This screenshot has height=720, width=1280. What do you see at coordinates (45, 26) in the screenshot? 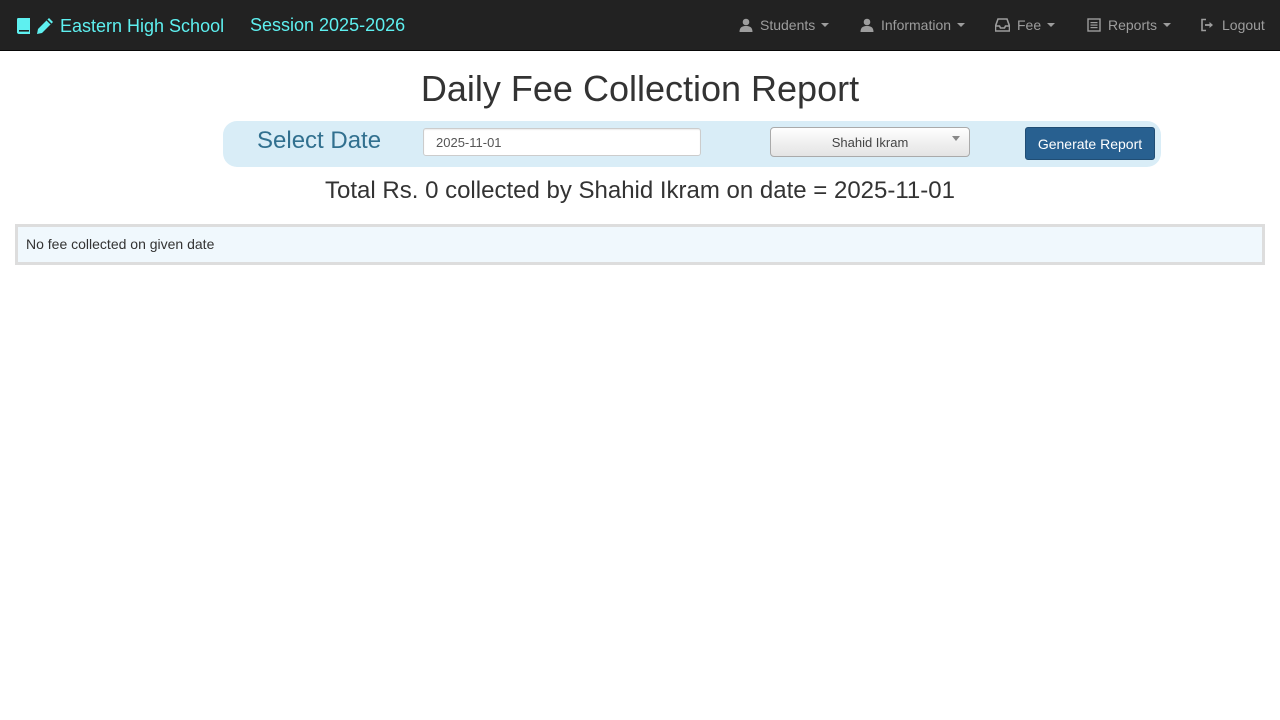
I see `pencil-icon` at bounding box center [45, 26].